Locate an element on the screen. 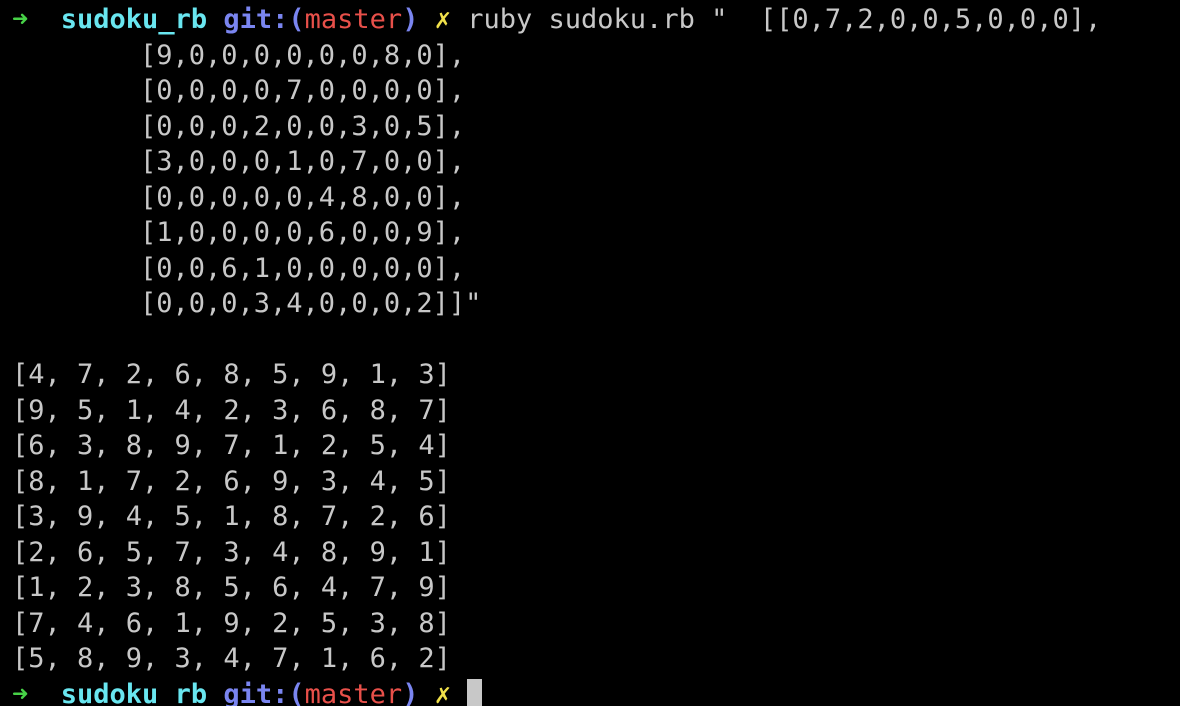  output-row: [5, 8, 9, 3, 4, 7, 1, 6, 2] is located at coordinates (231, 658).